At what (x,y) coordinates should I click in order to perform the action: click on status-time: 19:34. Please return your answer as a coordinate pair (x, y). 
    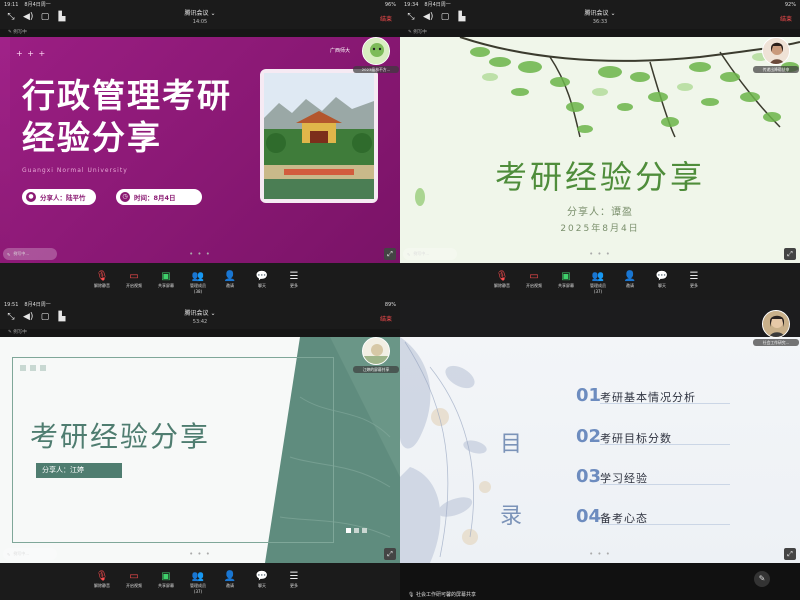
    Looking at the image, I should click on (411, 4).